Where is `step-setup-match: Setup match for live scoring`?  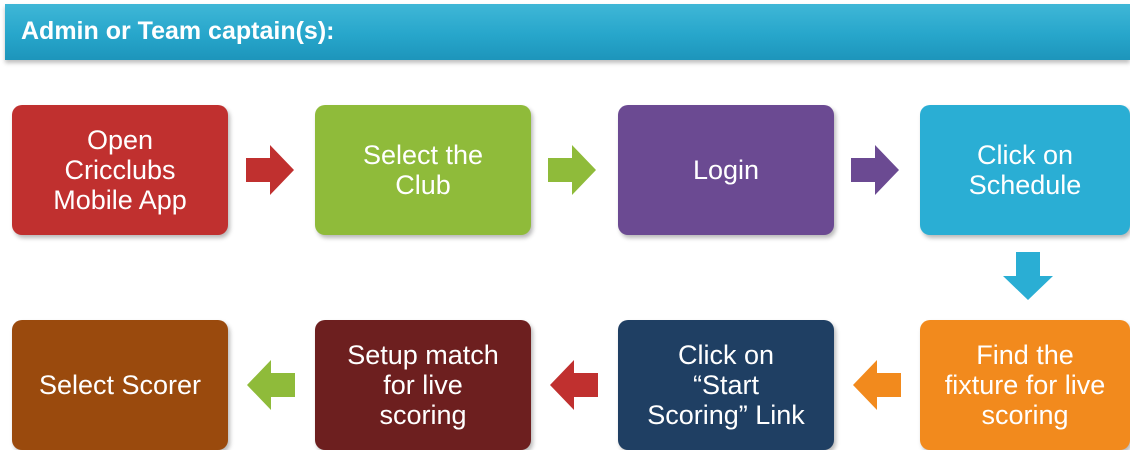
step-setup-match: Setup match for live scoring is located at coordinates (423, 385).